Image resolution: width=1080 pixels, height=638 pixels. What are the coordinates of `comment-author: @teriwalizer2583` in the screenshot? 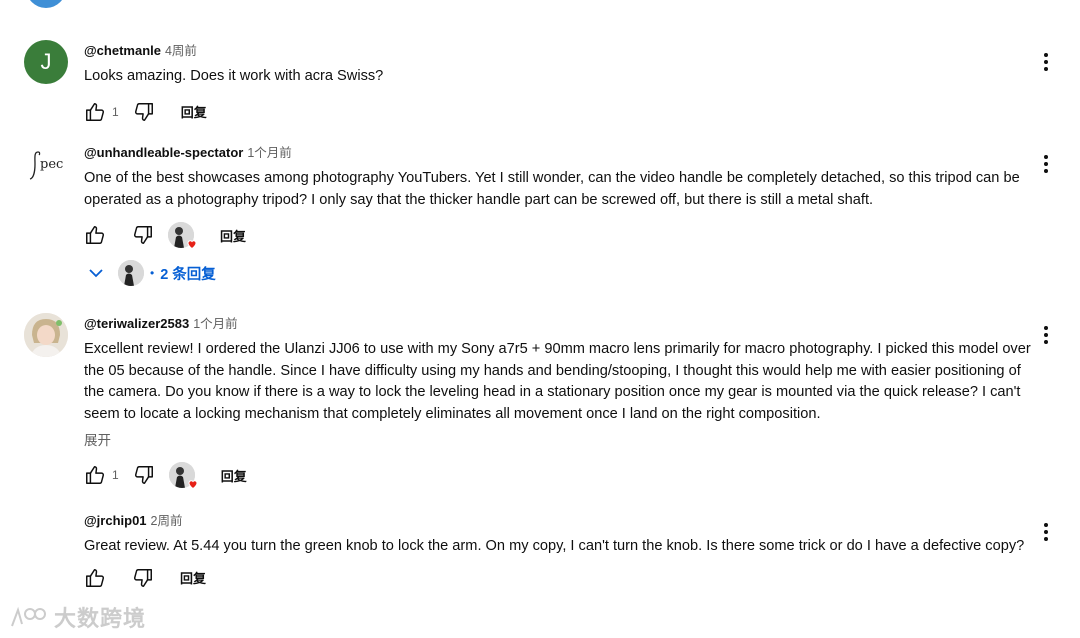 It's located at (136, 323).